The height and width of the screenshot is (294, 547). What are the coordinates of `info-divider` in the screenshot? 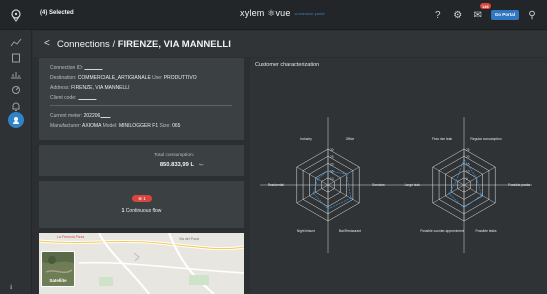 It's located at (141, 105).